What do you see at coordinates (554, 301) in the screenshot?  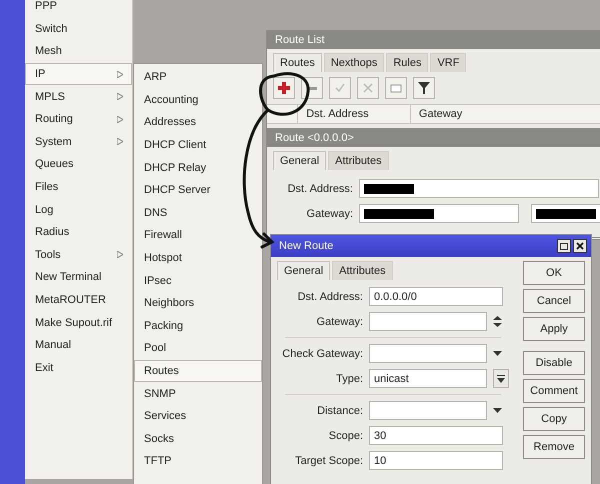 I see `dialog-button: Cancel` at bounding box center [554, 301].